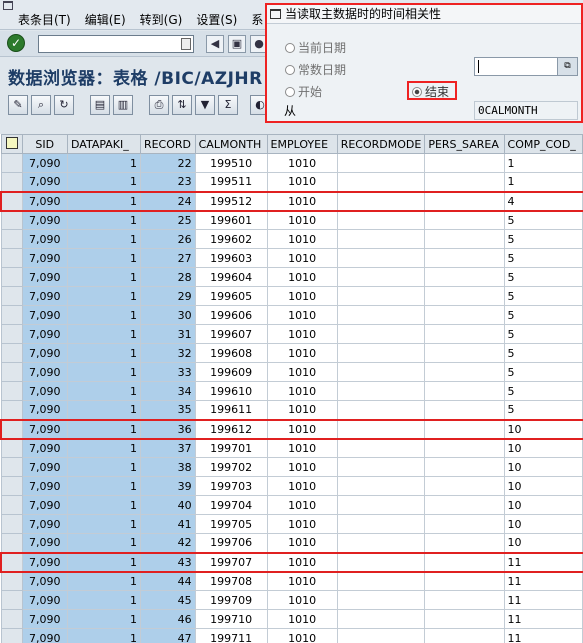 Image resolution: width=583 pixels, height=643 pixels. What do you see at coordinates (315, 69) in the screenshot?
I see `radio-constant-date: 常数日期` at bounding box center [315, 69].